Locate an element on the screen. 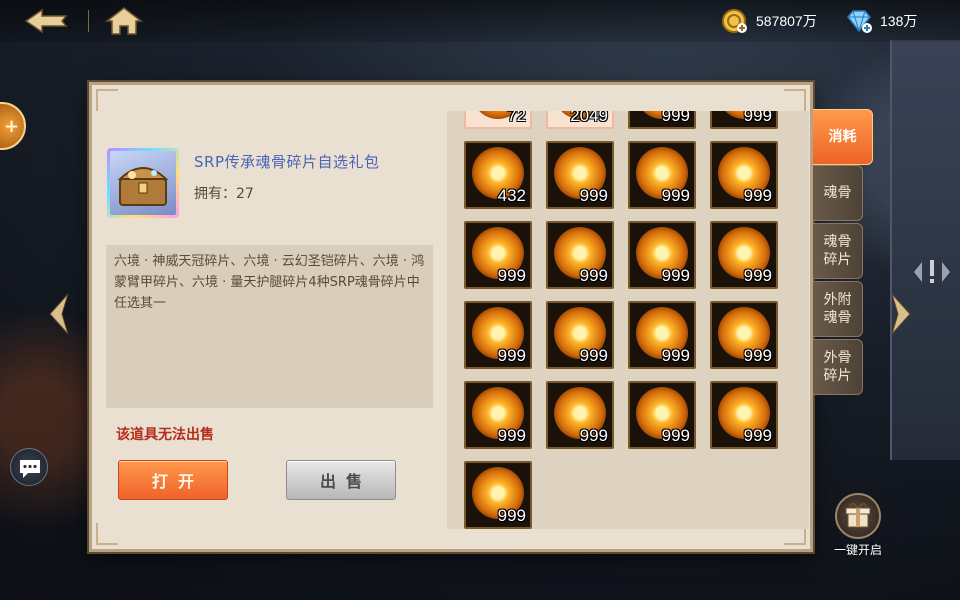  diamond-value: 138万 is located at coordinates (899, 21).